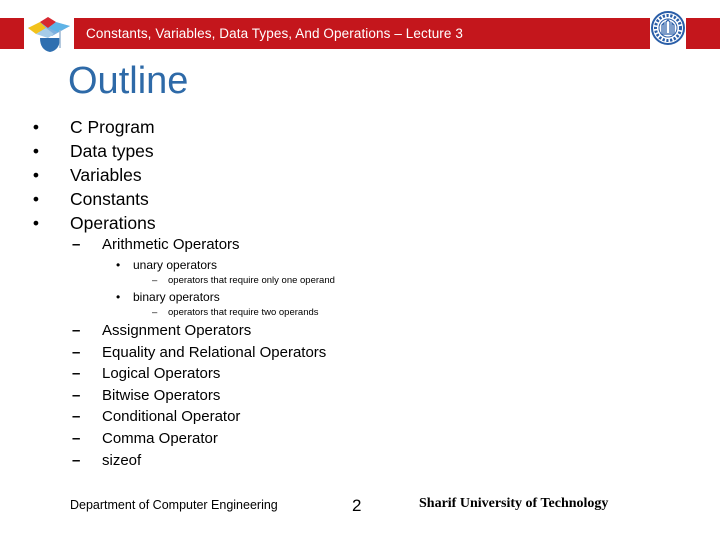 Image resolution: width=720 pixels, height=540 pixels. What do you see at coordinates (357, 505) in the screenshot?
I see `page-number: 2` at bounding box center [357, 505].